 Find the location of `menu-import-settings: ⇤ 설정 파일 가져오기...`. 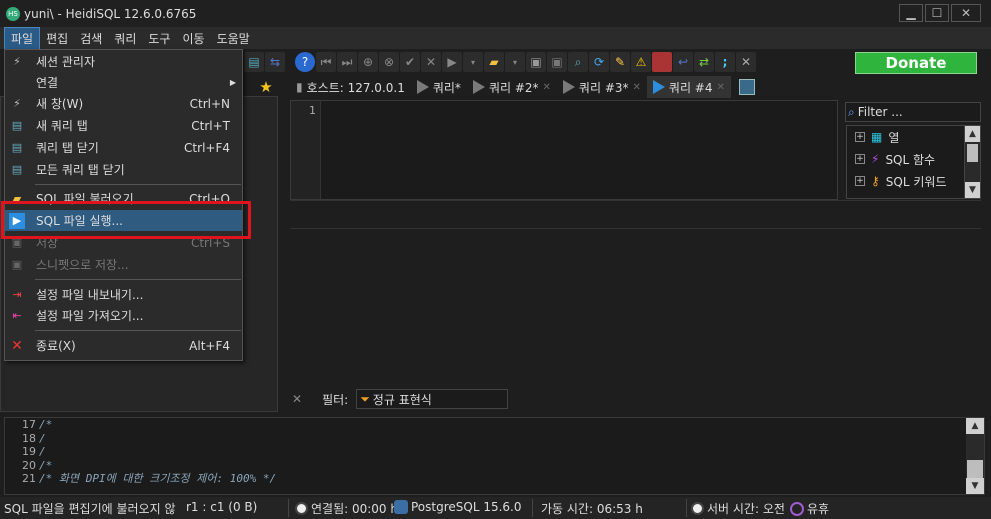

menu-import-settings: ⇤ 설정 파일 가져오기... is located at coordinates (123, 315).